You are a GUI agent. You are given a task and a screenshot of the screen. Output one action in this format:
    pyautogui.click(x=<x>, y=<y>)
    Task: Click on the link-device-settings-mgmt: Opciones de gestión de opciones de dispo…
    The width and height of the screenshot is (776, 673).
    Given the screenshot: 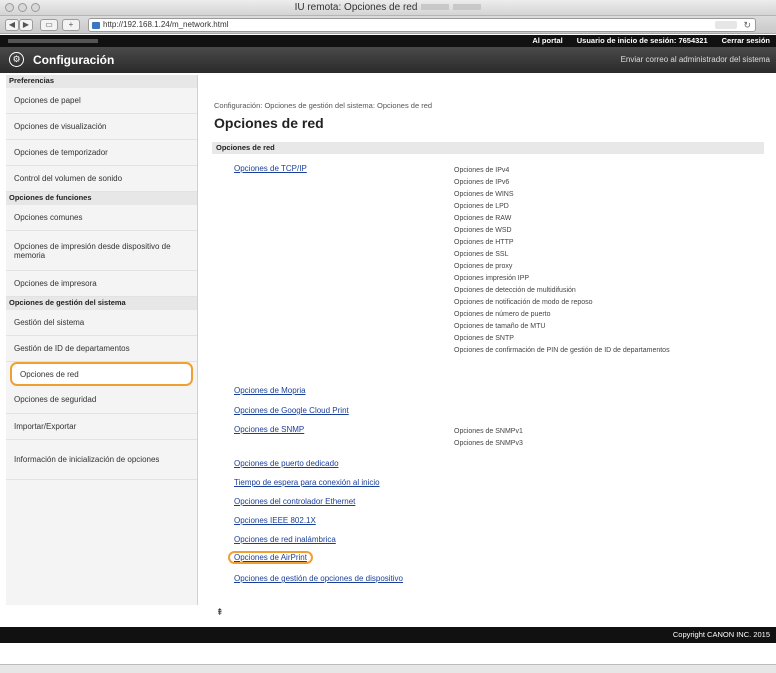 What is the action you would take?
    pyautogui.click(x=318, y=578)
    